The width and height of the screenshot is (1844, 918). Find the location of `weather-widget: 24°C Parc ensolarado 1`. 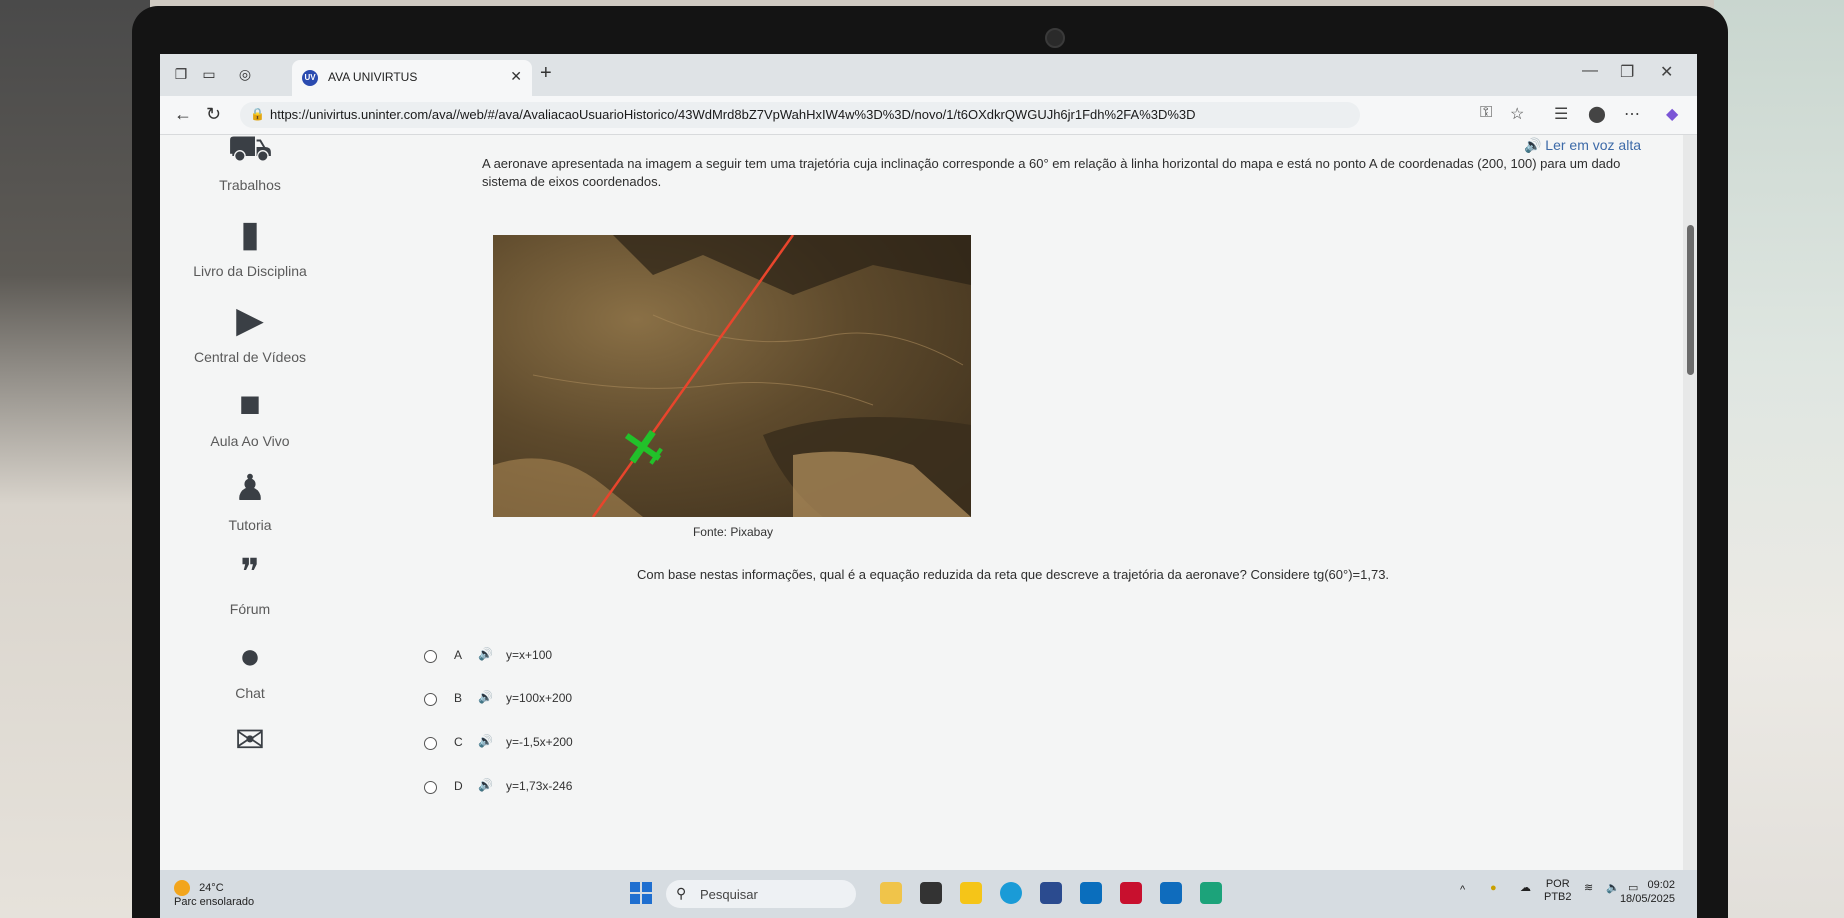

weather-widget: 24°C Parc ensolarado 1 is located at coordinates (214, 894).